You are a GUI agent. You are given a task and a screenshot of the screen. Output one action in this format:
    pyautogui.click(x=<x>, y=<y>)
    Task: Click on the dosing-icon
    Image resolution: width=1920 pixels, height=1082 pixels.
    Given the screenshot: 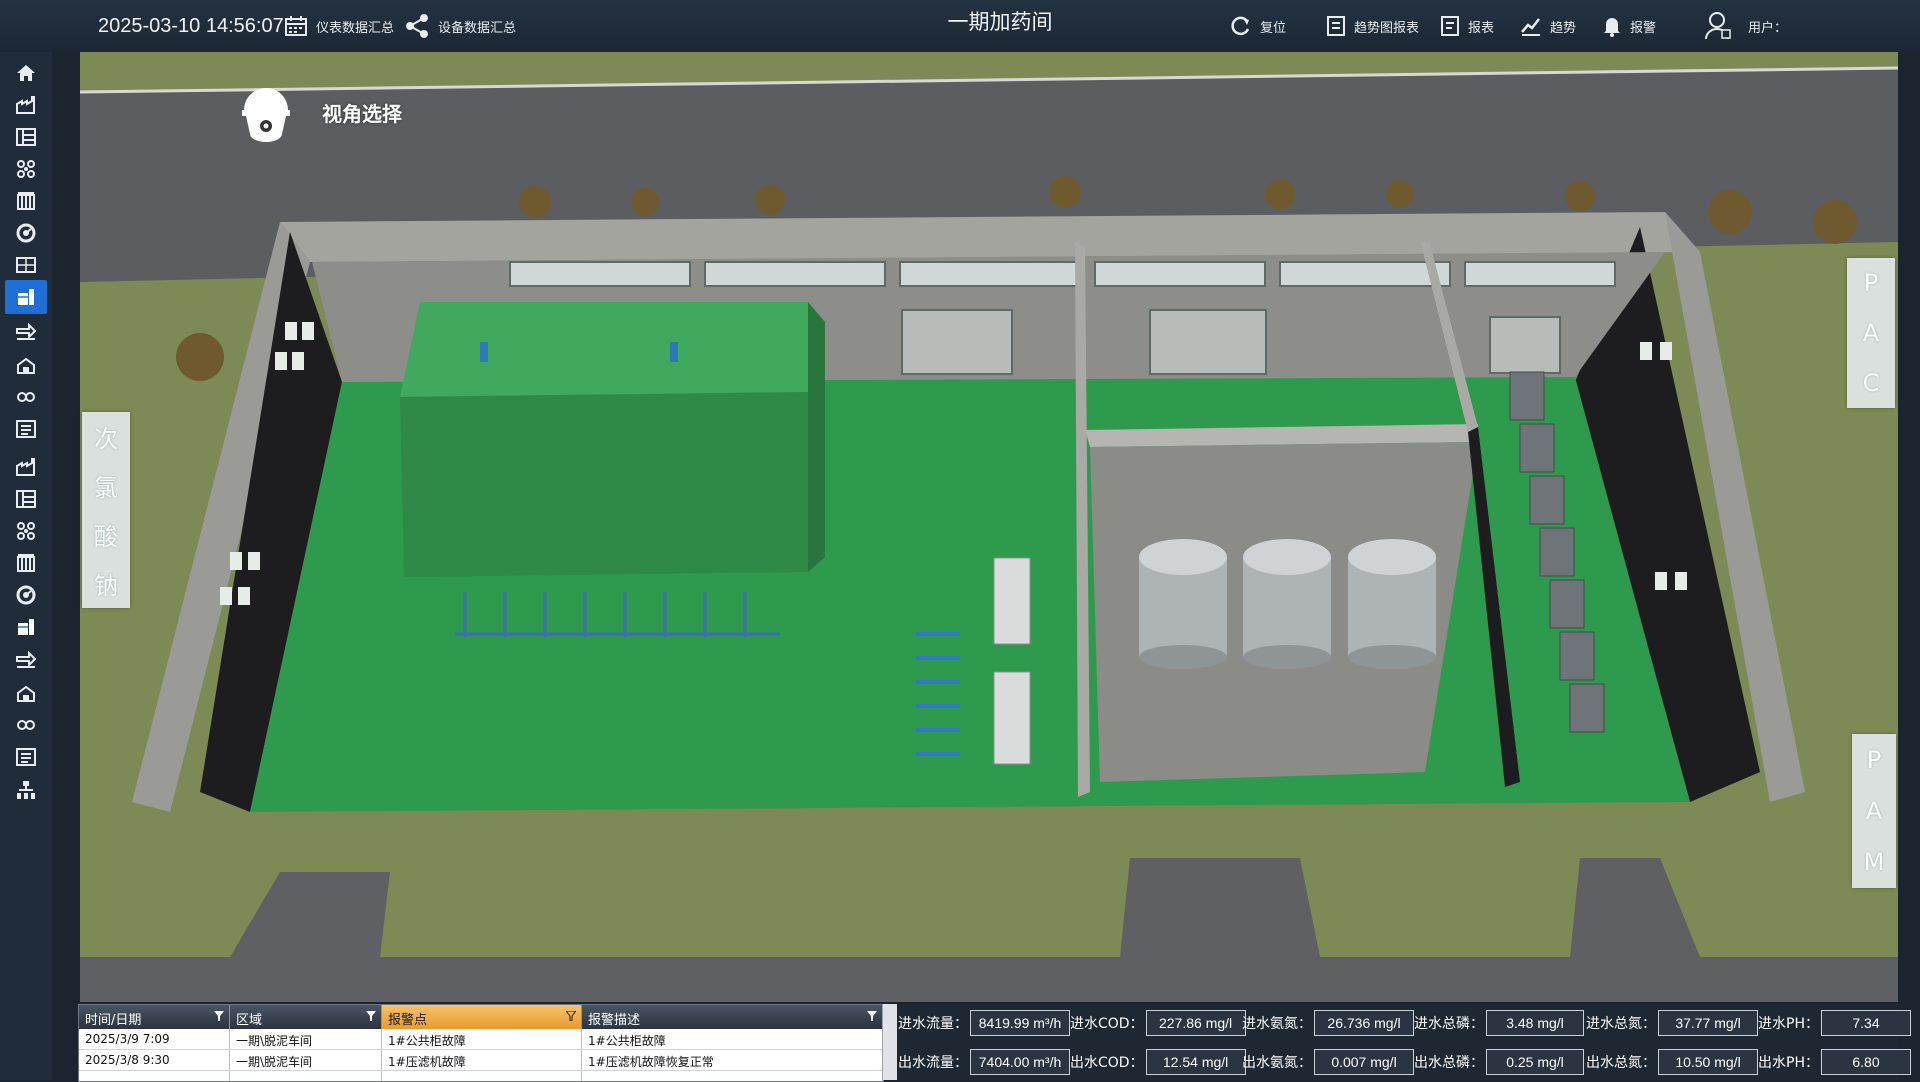 What is the action you would take?
    pyautogui.click(x=26, y=627)
    